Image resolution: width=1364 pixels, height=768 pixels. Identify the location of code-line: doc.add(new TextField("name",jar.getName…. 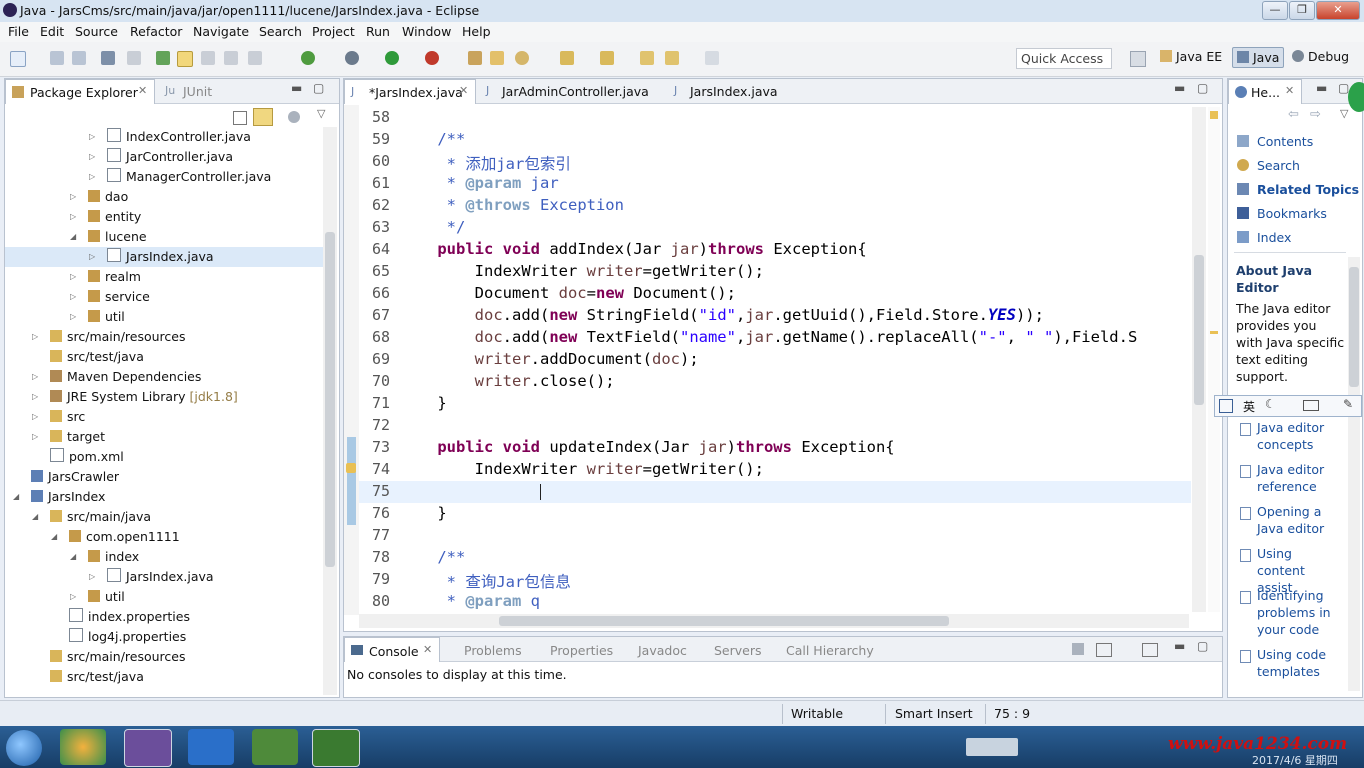
(769, 337).